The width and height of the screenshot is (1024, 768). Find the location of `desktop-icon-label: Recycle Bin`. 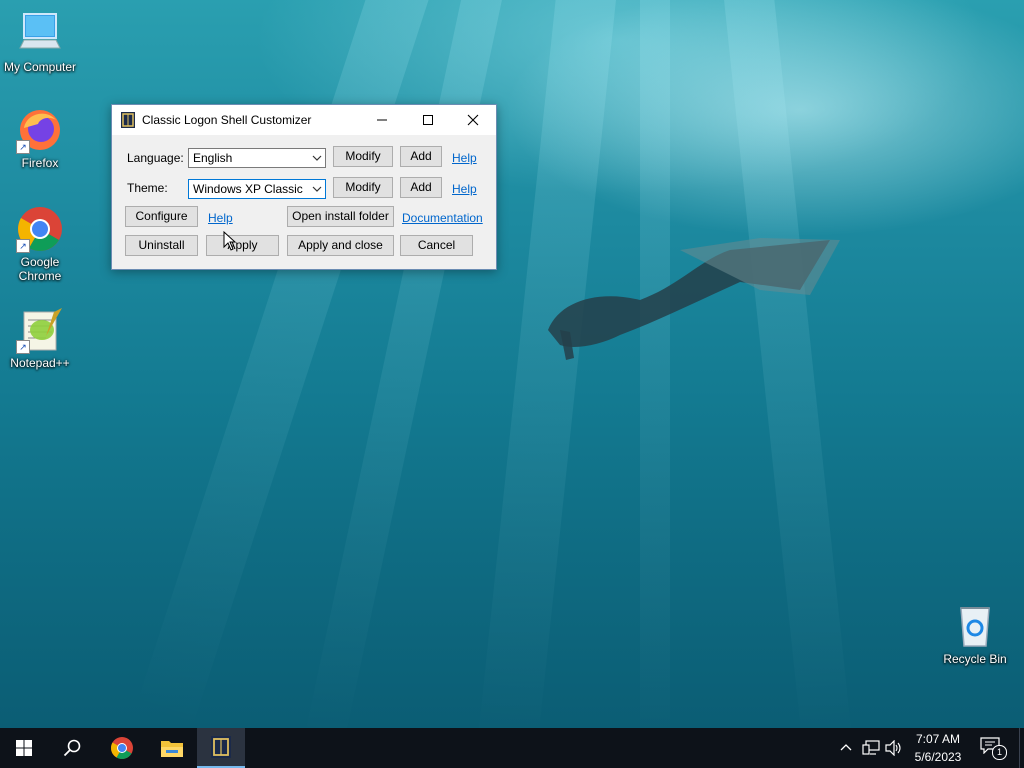

desktop-icon-label: Recycle Bin is located at coordinates (975, 659).